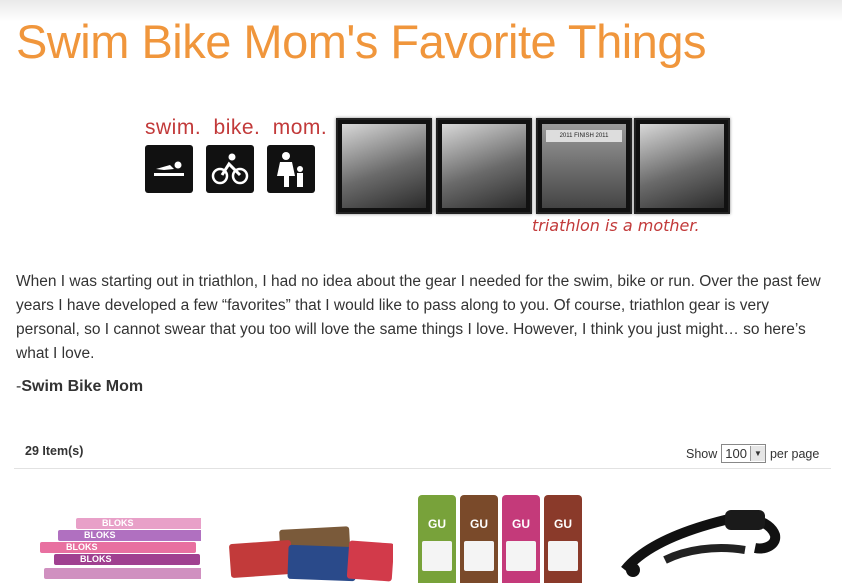  I want to click on product-gu-energy-gel: GU GU GU GU, so click(500, 536).